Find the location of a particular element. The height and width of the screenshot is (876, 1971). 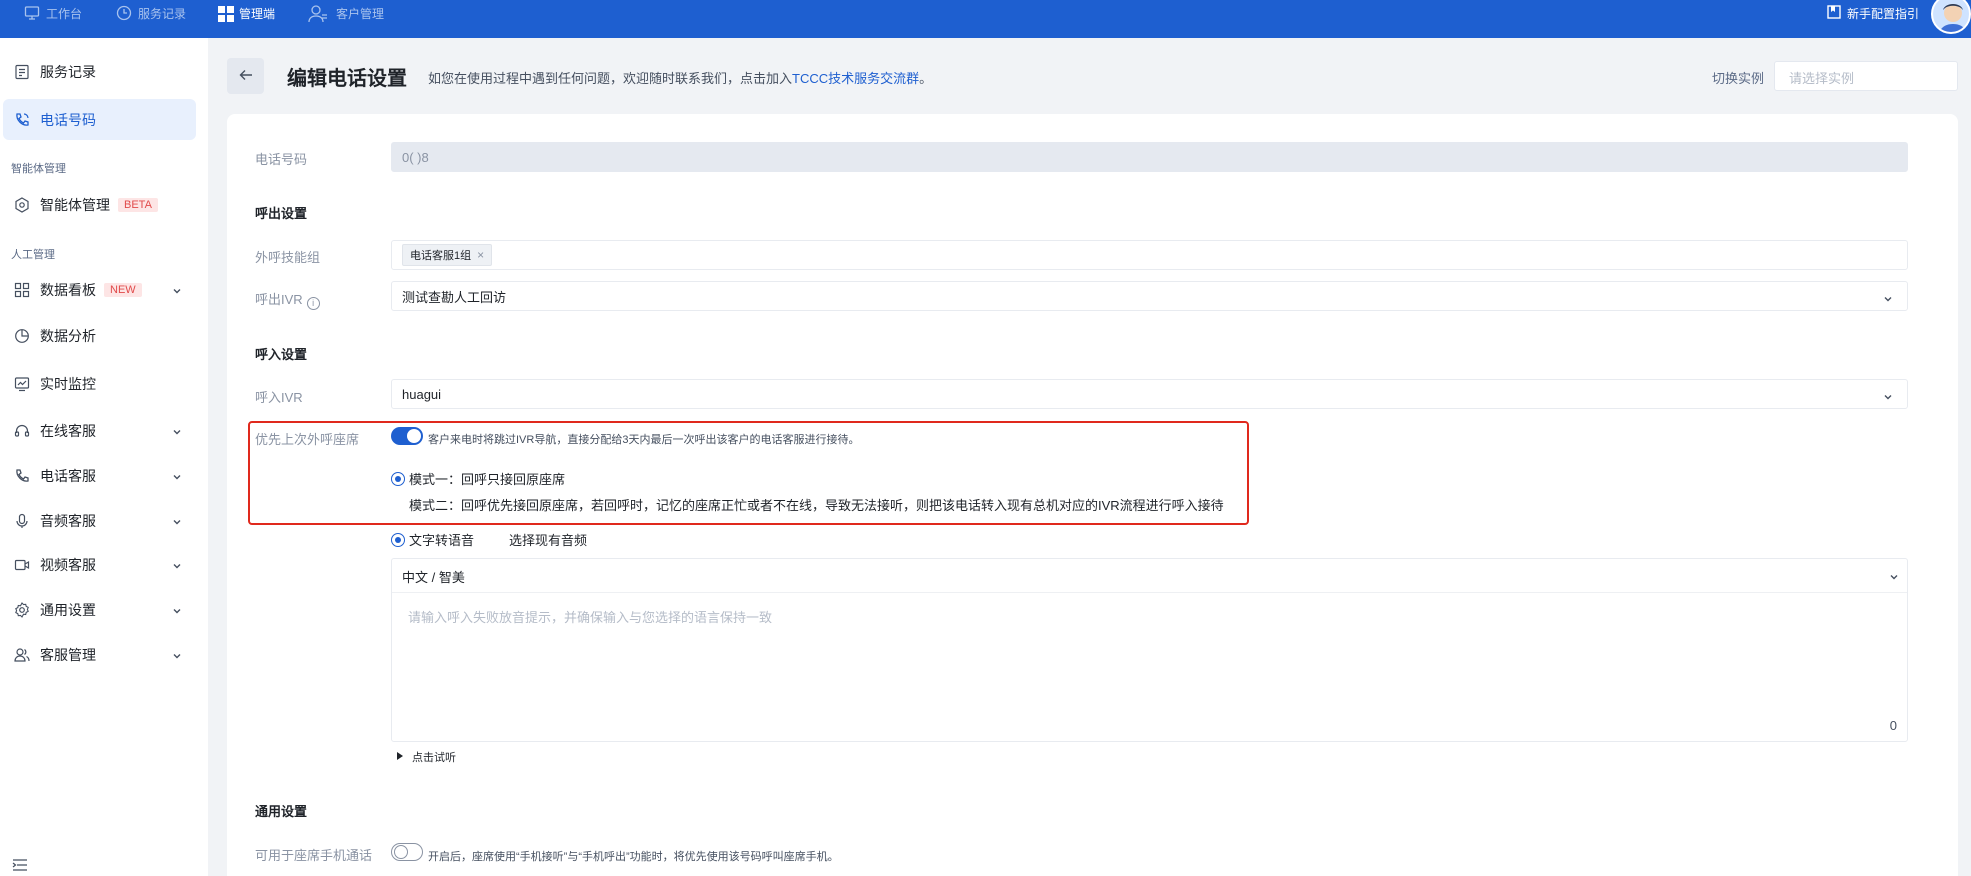

hint-suffix: 。 is located at coordinates (926, 78).